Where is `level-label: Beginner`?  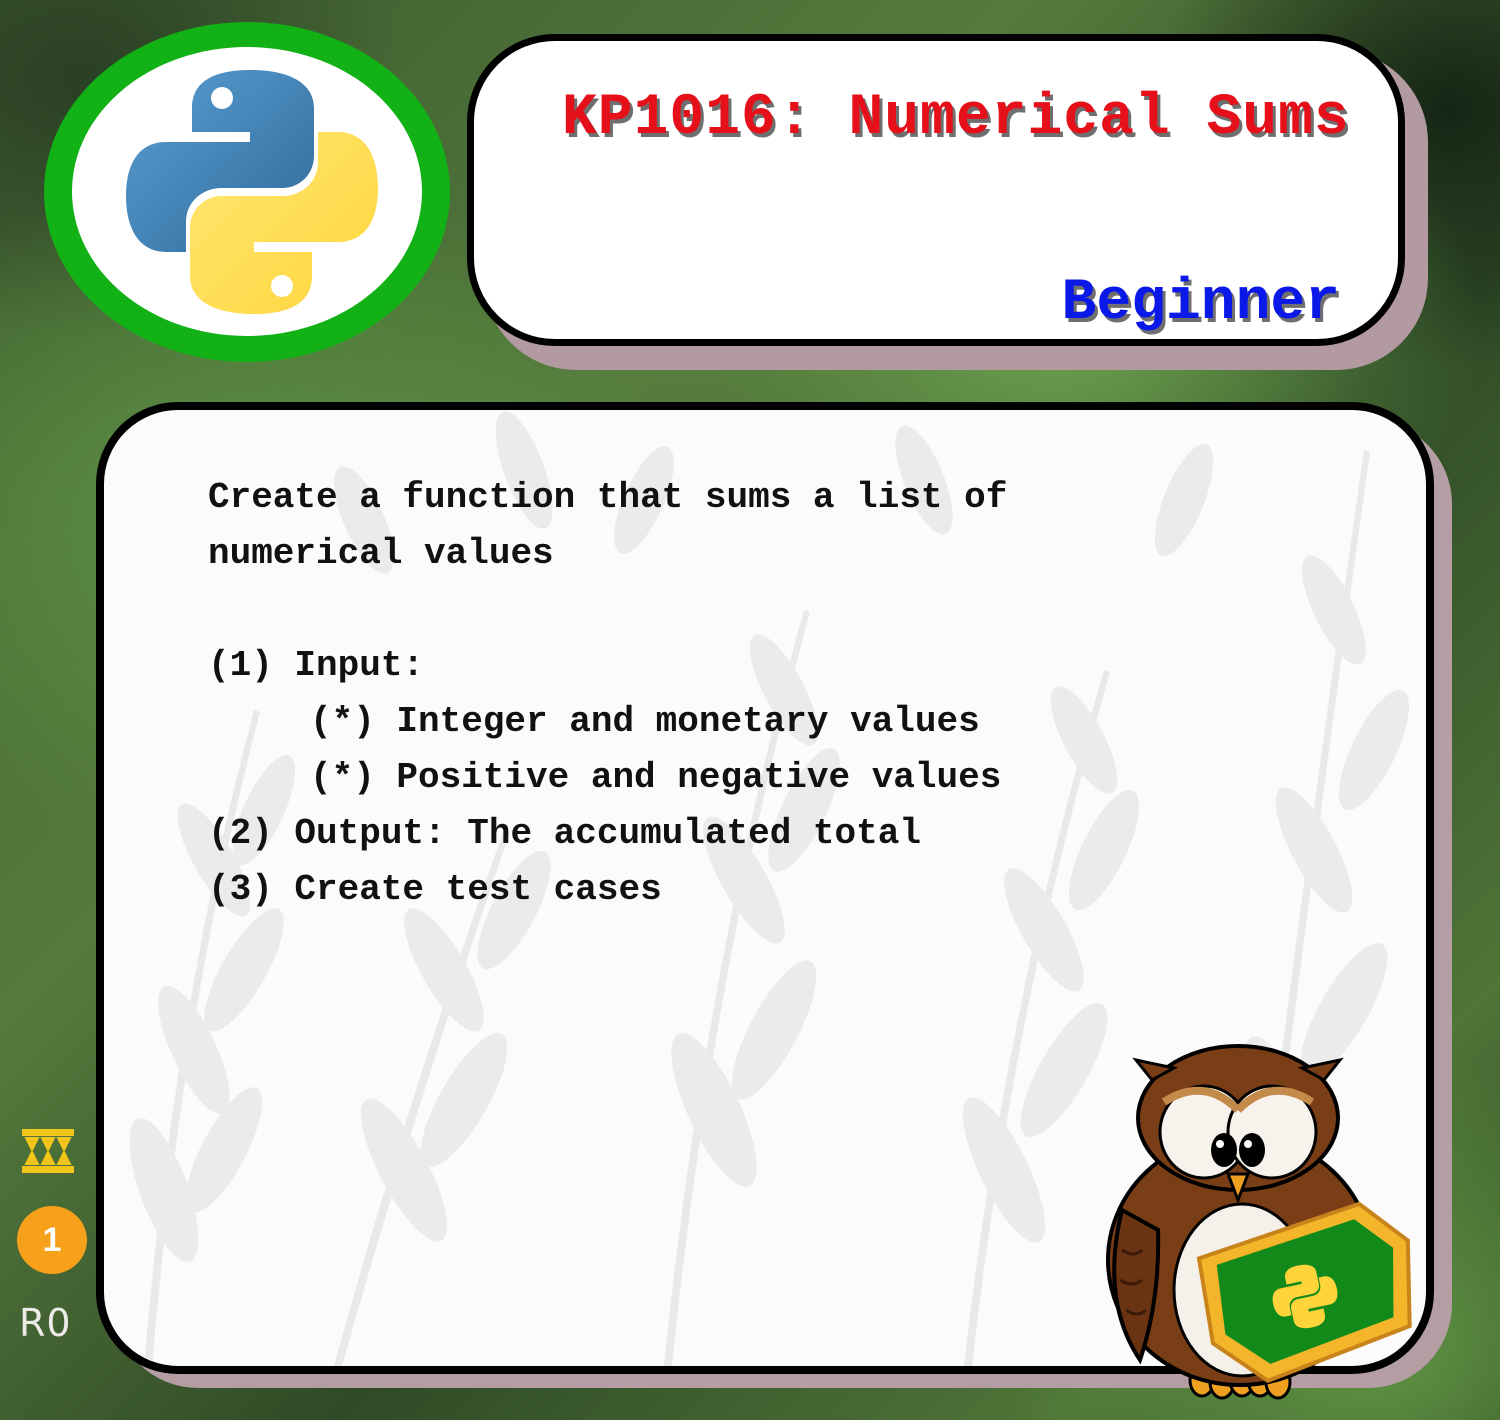 level-label: Beginner is located at coordinates (1200, 303).